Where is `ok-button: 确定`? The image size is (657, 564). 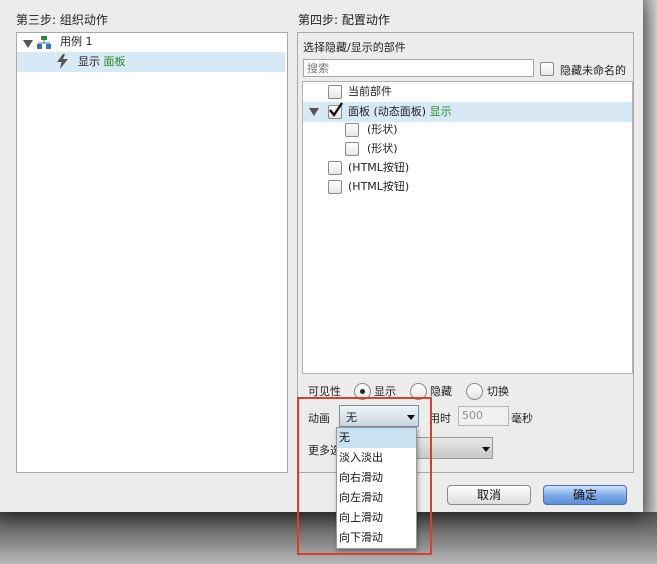
ok-button: 确定 is located at coordinates (585, 495).